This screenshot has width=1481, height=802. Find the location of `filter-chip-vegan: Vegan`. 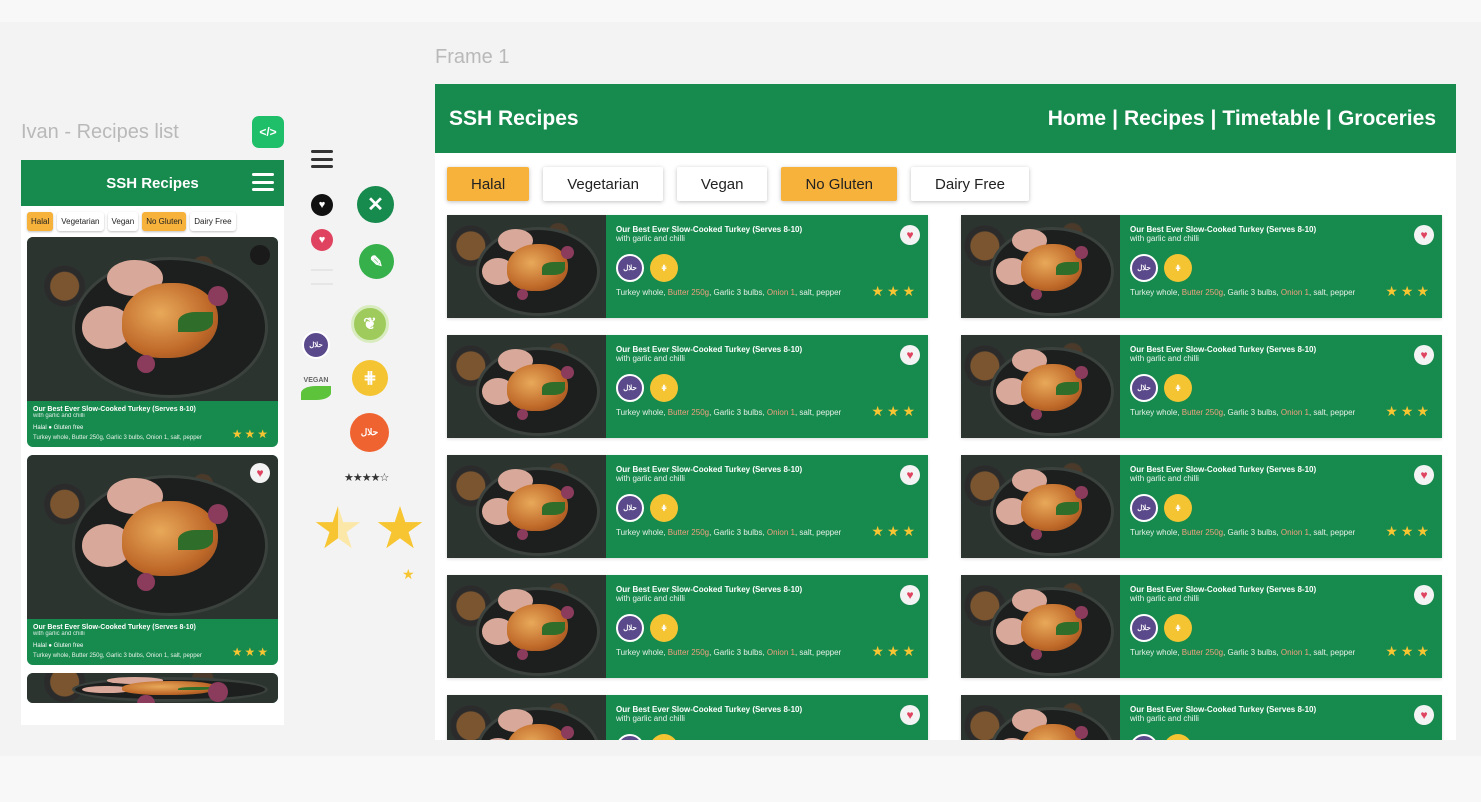

filter-chip-vegan: Vegan is located at coordinates (722, 184).